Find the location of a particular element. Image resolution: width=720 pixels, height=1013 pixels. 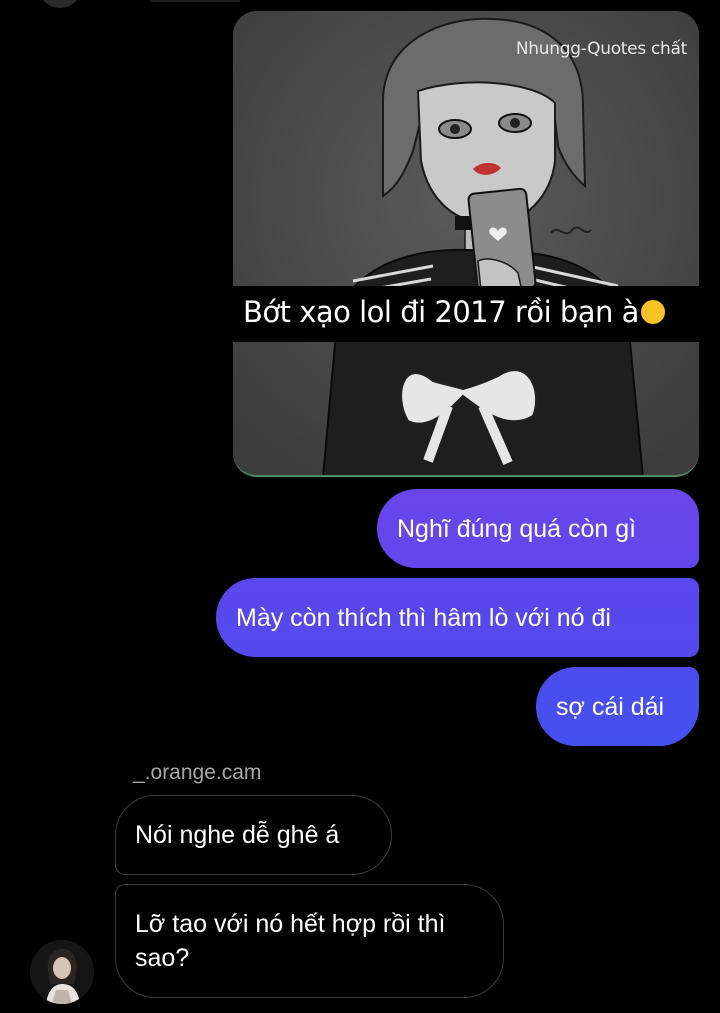

message-text: Lỡ tao với nó hết hợp rồi thì sao? is located at coordinates (290, 941).